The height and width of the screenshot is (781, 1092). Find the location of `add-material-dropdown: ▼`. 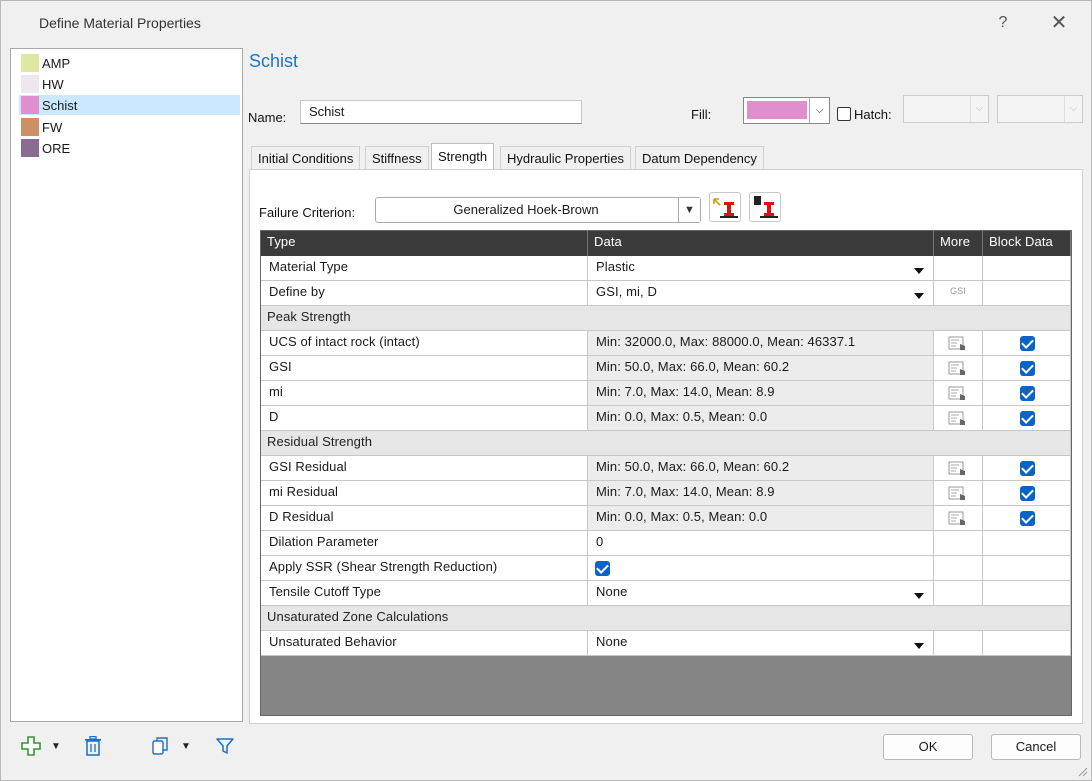

add-material-dropdown: ▼ is located at coordinates (56, 746).